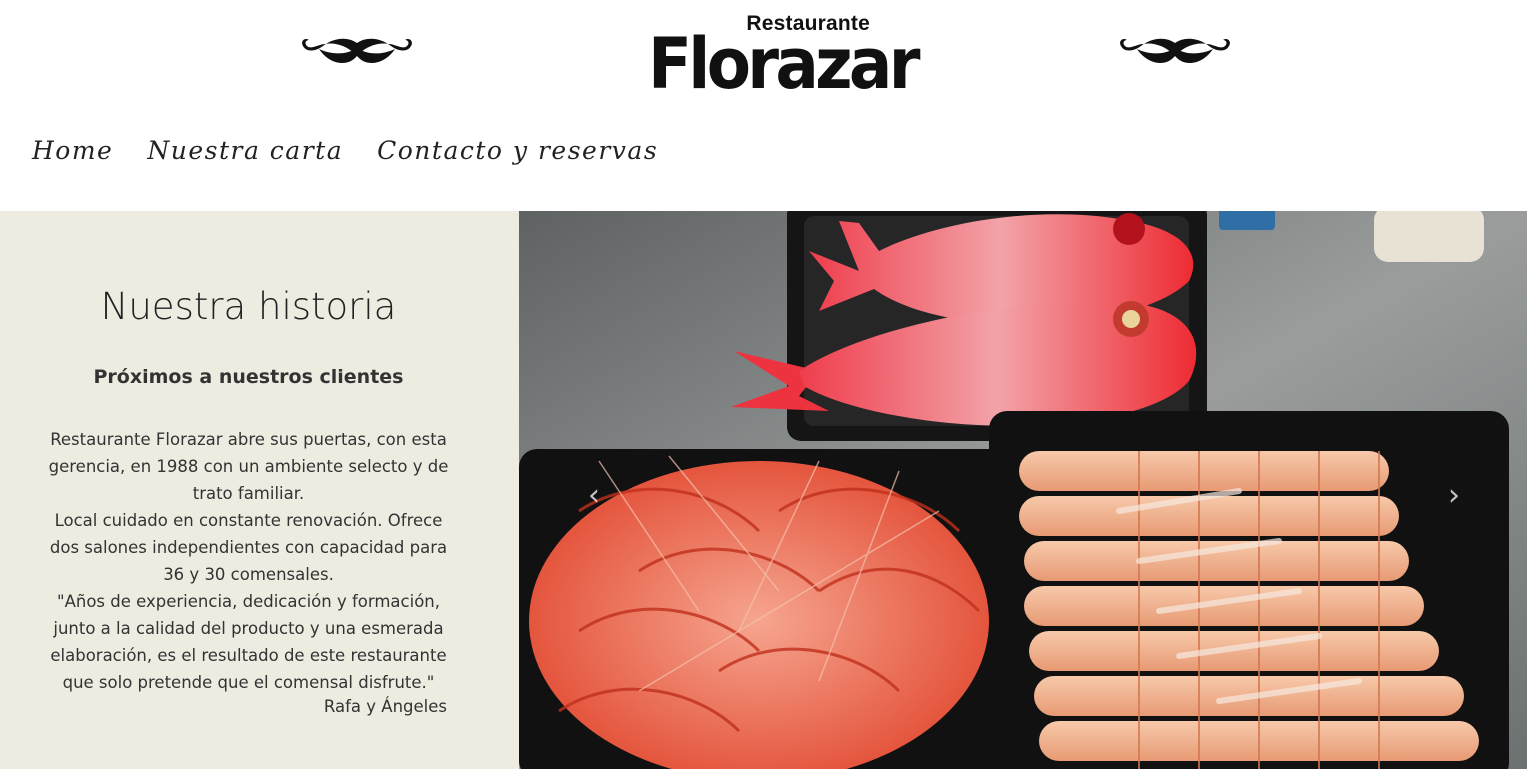 The image size is (1527, 769). I want to click on story-subtitle: Próximos a nuestros clientes, so click(248, 377).